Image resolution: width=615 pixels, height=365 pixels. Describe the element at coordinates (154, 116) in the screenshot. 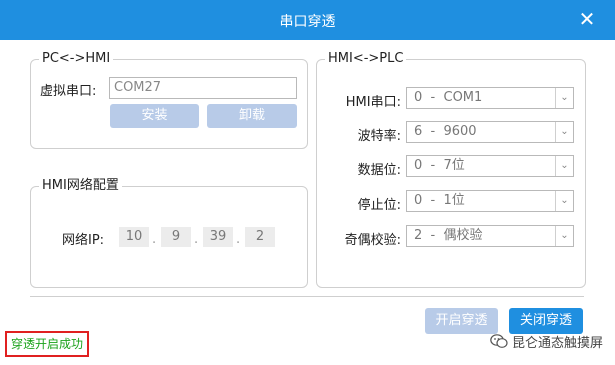

I see `install-button: 安装` at that location.